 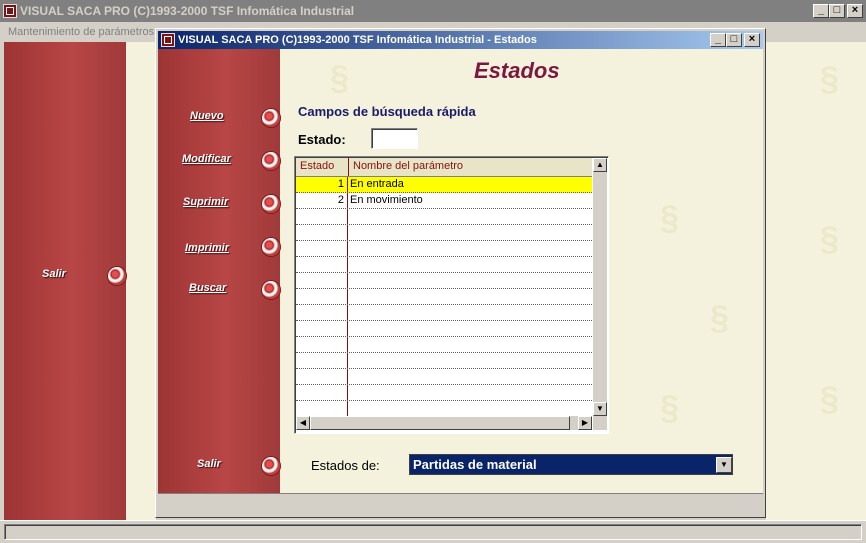 What do you see at coordinates (440, 423) in the screenshot?
I see `scroll-thumb` at bounding box center [440, 423].